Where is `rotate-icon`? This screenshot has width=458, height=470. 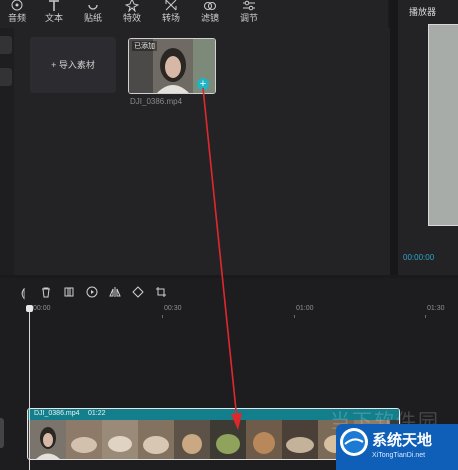
rotate-icon is located at coordinates (138, 293).